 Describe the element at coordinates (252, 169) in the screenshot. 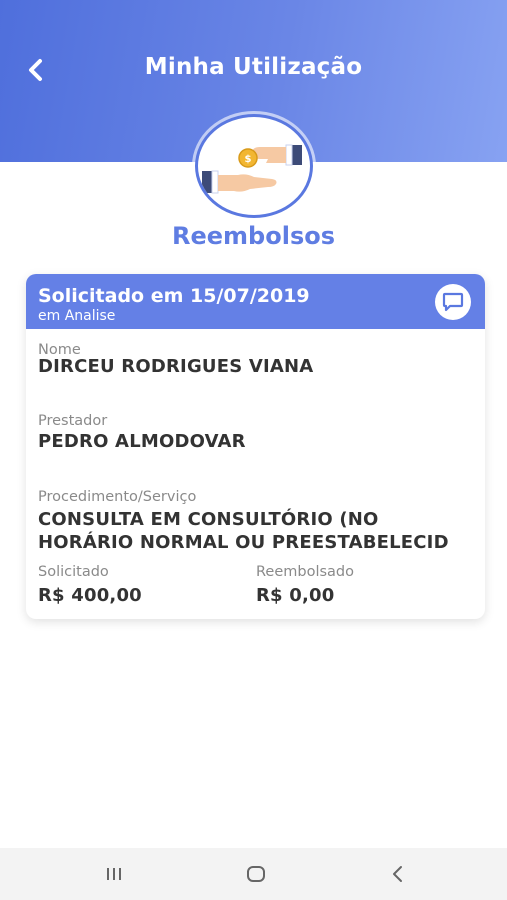

I see `hand-coin-refund-icon: $` at that location.